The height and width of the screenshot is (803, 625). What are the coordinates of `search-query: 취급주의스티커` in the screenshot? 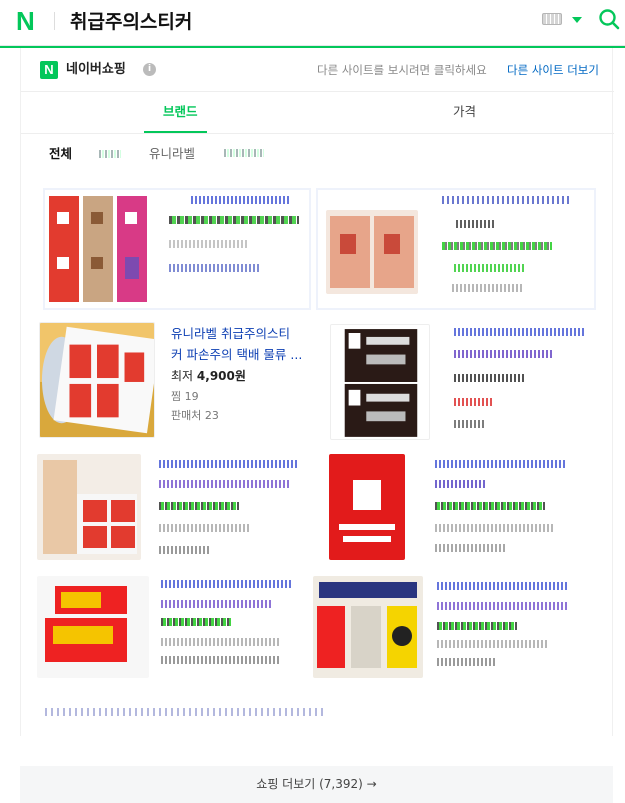 It's located at (131, 22).